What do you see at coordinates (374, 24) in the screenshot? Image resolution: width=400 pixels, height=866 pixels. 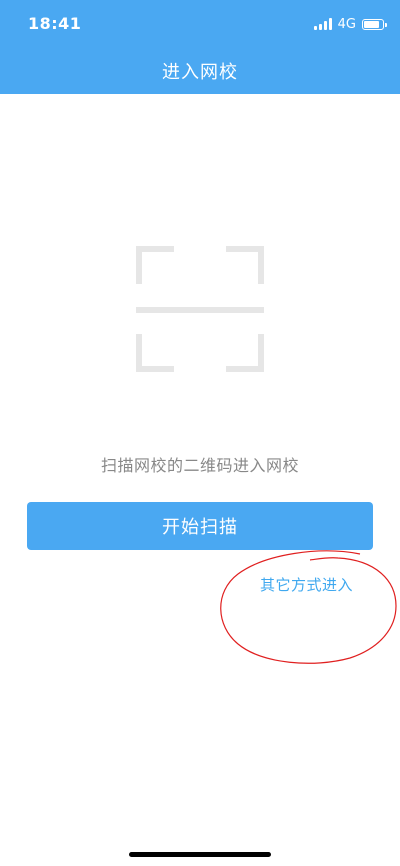 I see `battery-icon` at bounding box center [374, 24].